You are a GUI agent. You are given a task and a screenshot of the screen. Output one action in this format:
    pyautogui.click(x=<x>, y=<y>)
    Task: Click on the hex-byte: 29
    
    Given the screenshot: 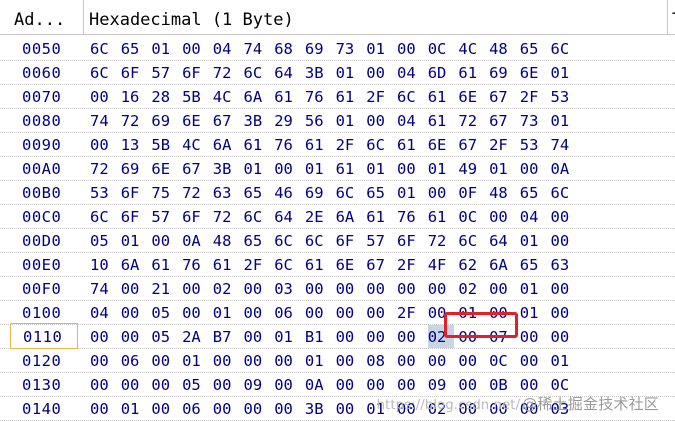 What is the action you would take?
    pyautogui.click(x=287, y=120)
    